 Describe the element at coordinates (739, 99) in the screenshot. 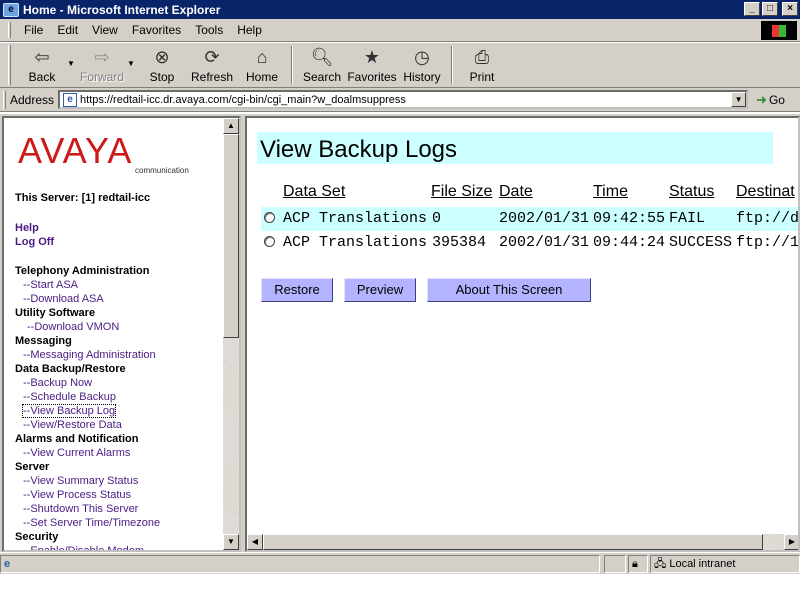

I see `address-dropdown-icon: ▼` at that location.